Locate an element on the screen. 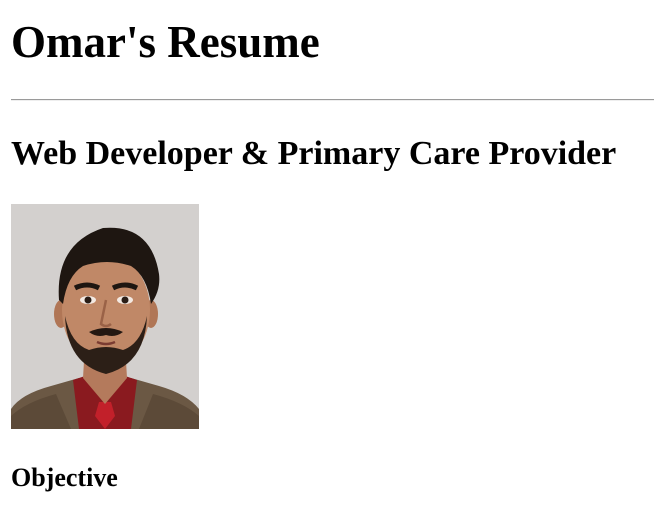 Image resolution: width=654 pixels, height=513 pixels. title-divider is located at coordinates (332, 100).